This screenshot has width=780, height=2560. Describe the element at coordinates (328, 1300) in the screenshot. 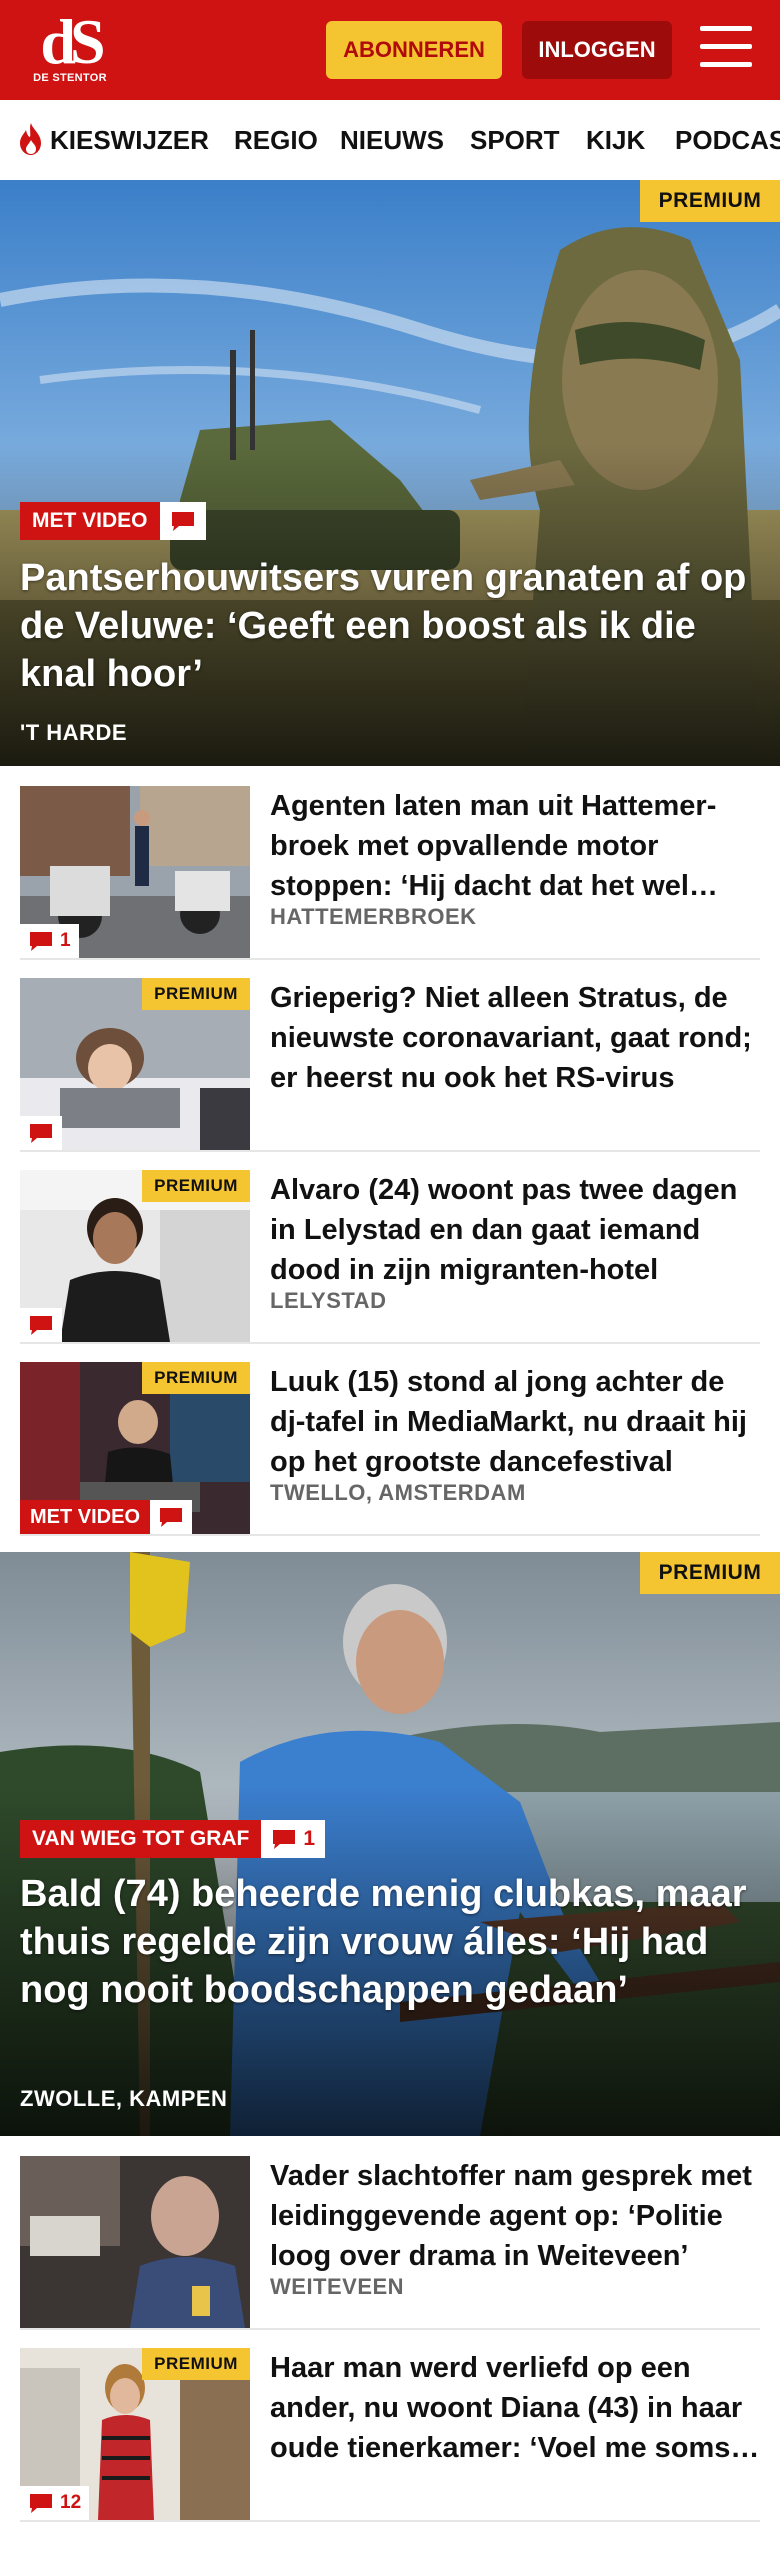

I see `article-location: LELYSTAD` at that location.